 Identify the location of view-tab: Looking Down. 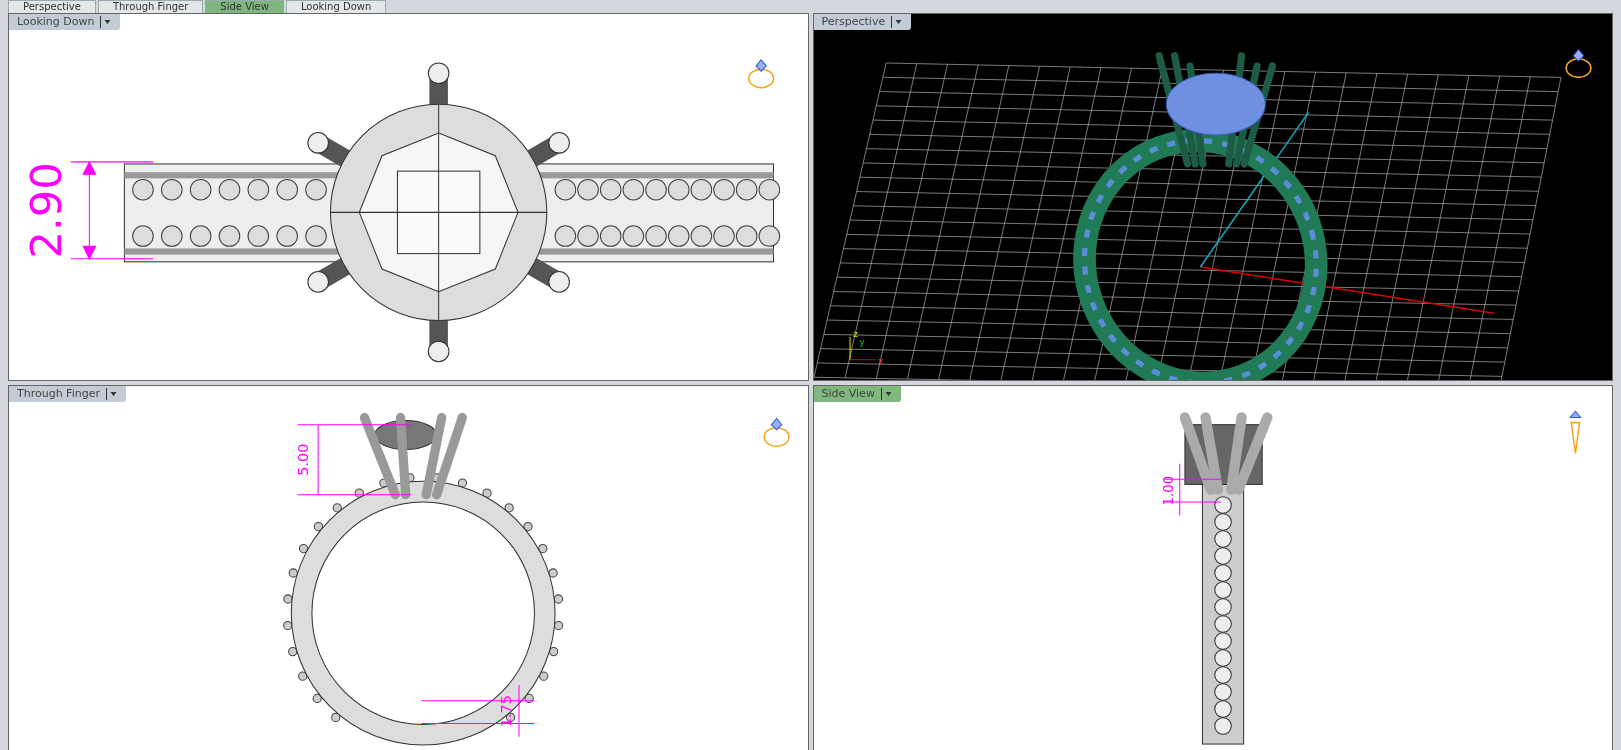
(336, 6).